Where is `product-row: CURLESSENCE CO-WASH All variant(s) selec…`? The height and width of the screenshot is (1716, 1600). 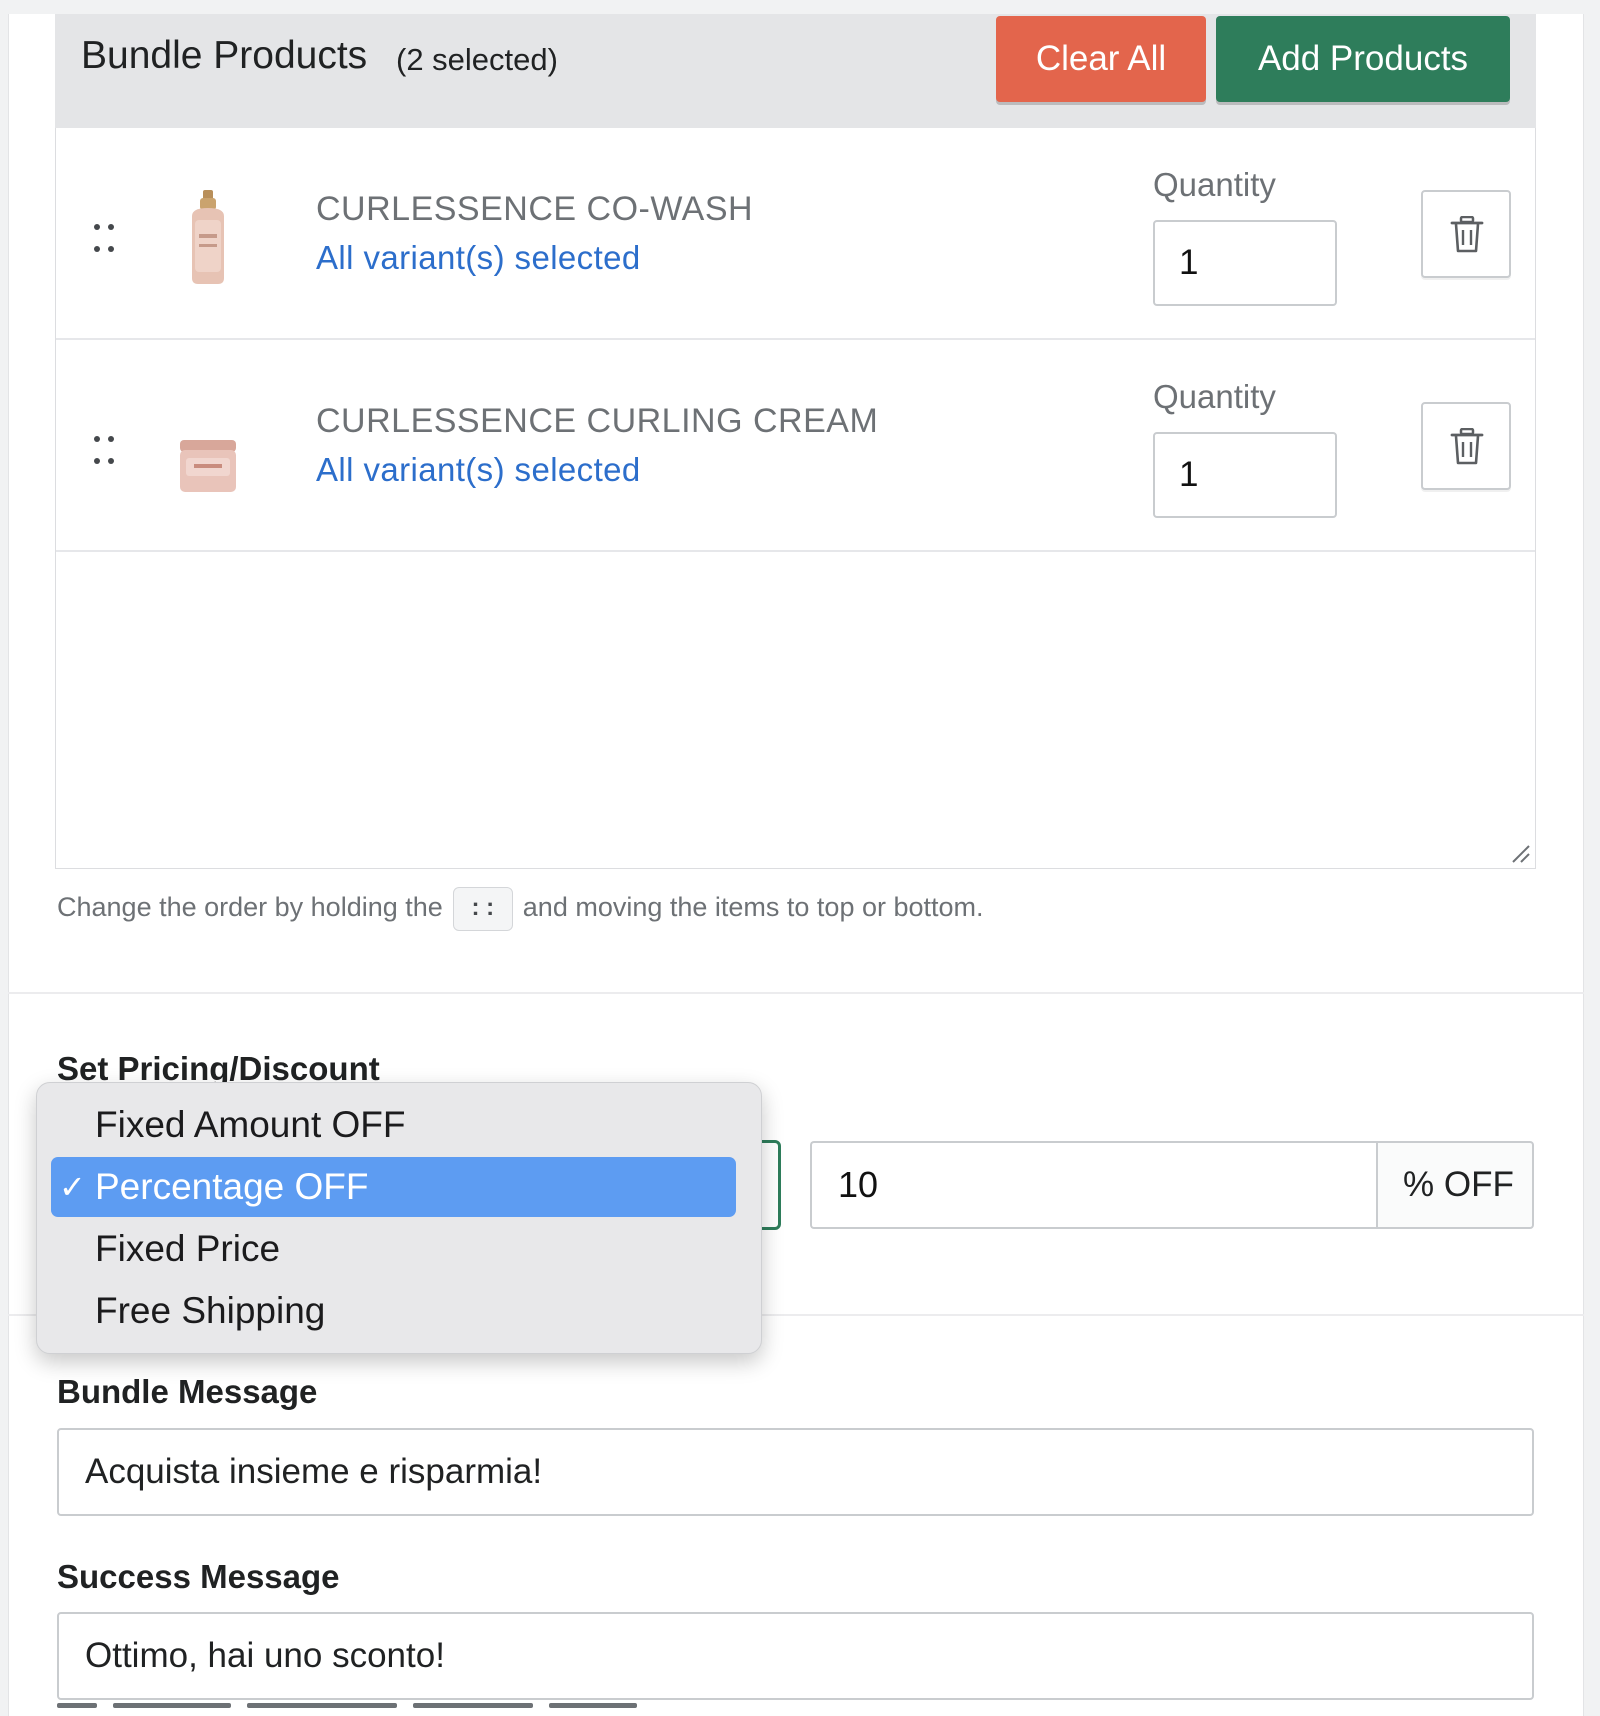 product-row: CURLESSENCE CO-WASH All variant(s) selec… is located at coordinates (795, 234).